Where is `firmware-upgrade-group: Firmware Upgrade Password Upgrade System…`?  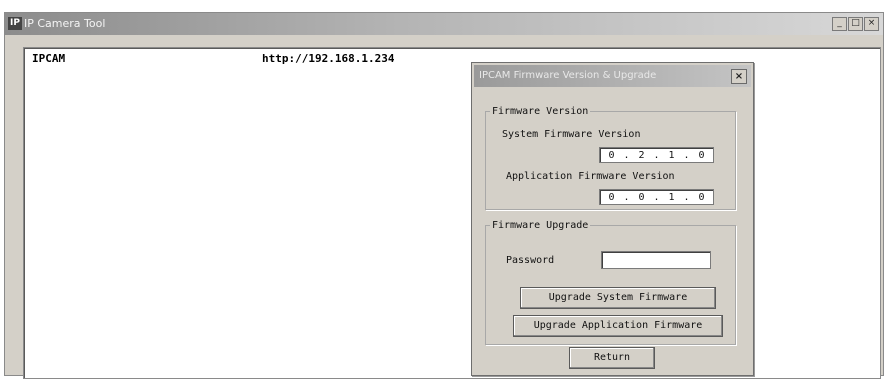
firmware-upgrade-group: Firmware Upgrade Password Upgrade System… is located at coordinates (610, 282).